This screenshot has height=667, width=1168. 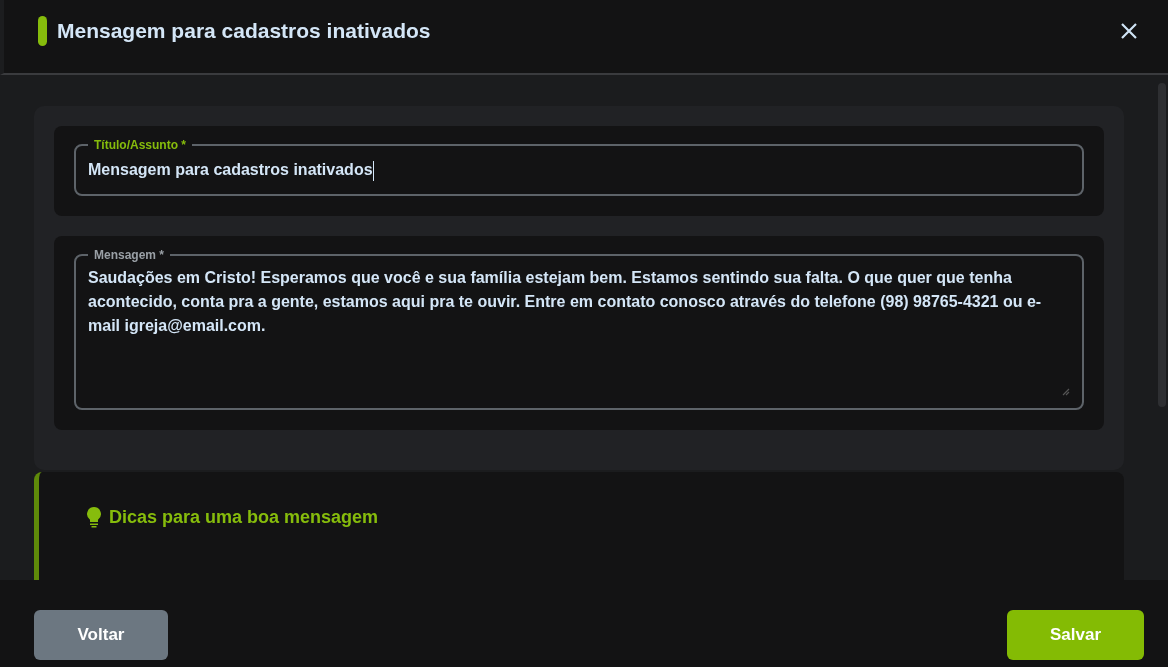 What do you see at coordinates (1075, 635) in the screenshot?
I see `save-button: Salvar` at bounding box center [1075, 635].